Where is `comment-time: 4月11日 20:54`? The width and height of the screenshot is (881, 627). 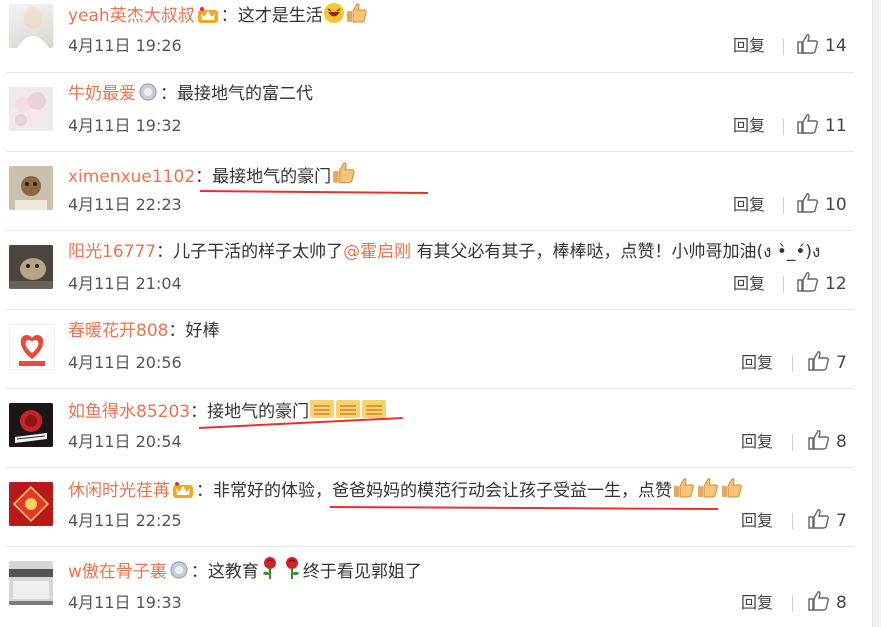 comment-time: 4月11日 20:54 is located at coordinates (125, 441).